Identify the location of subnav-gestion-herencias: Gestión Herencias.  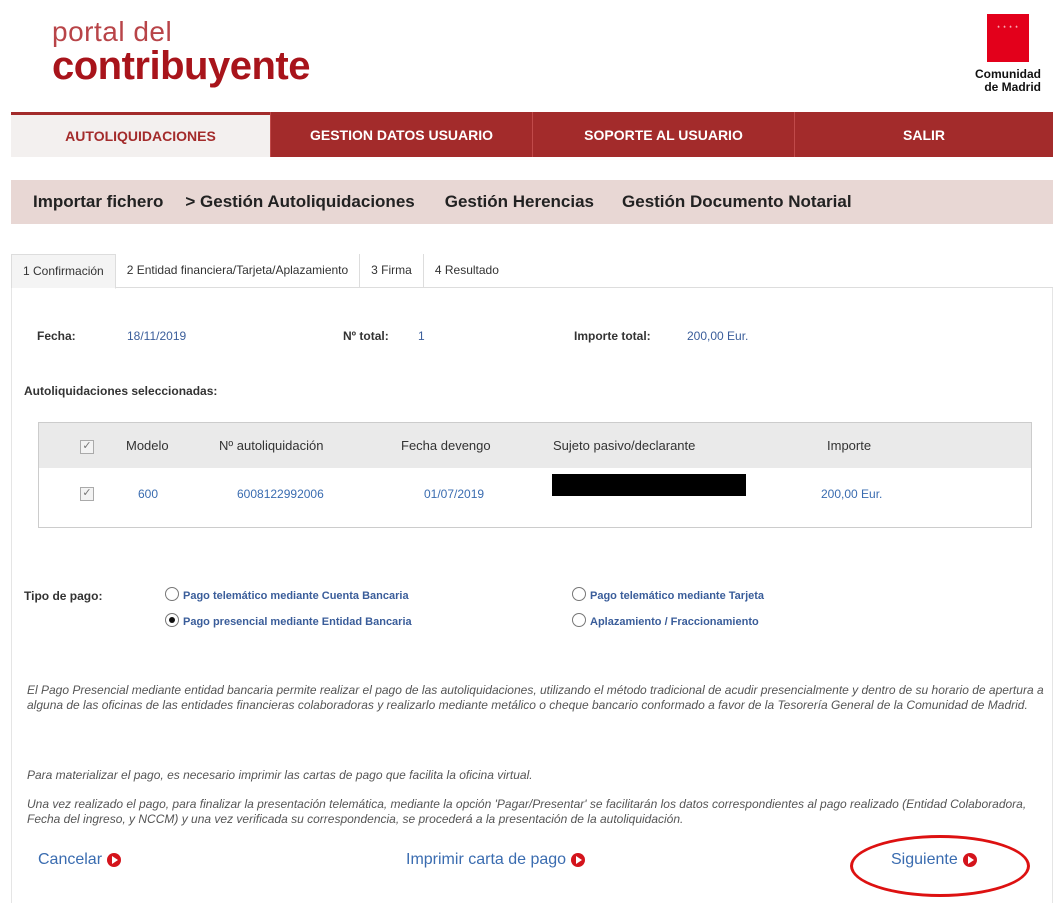
(519, 202).